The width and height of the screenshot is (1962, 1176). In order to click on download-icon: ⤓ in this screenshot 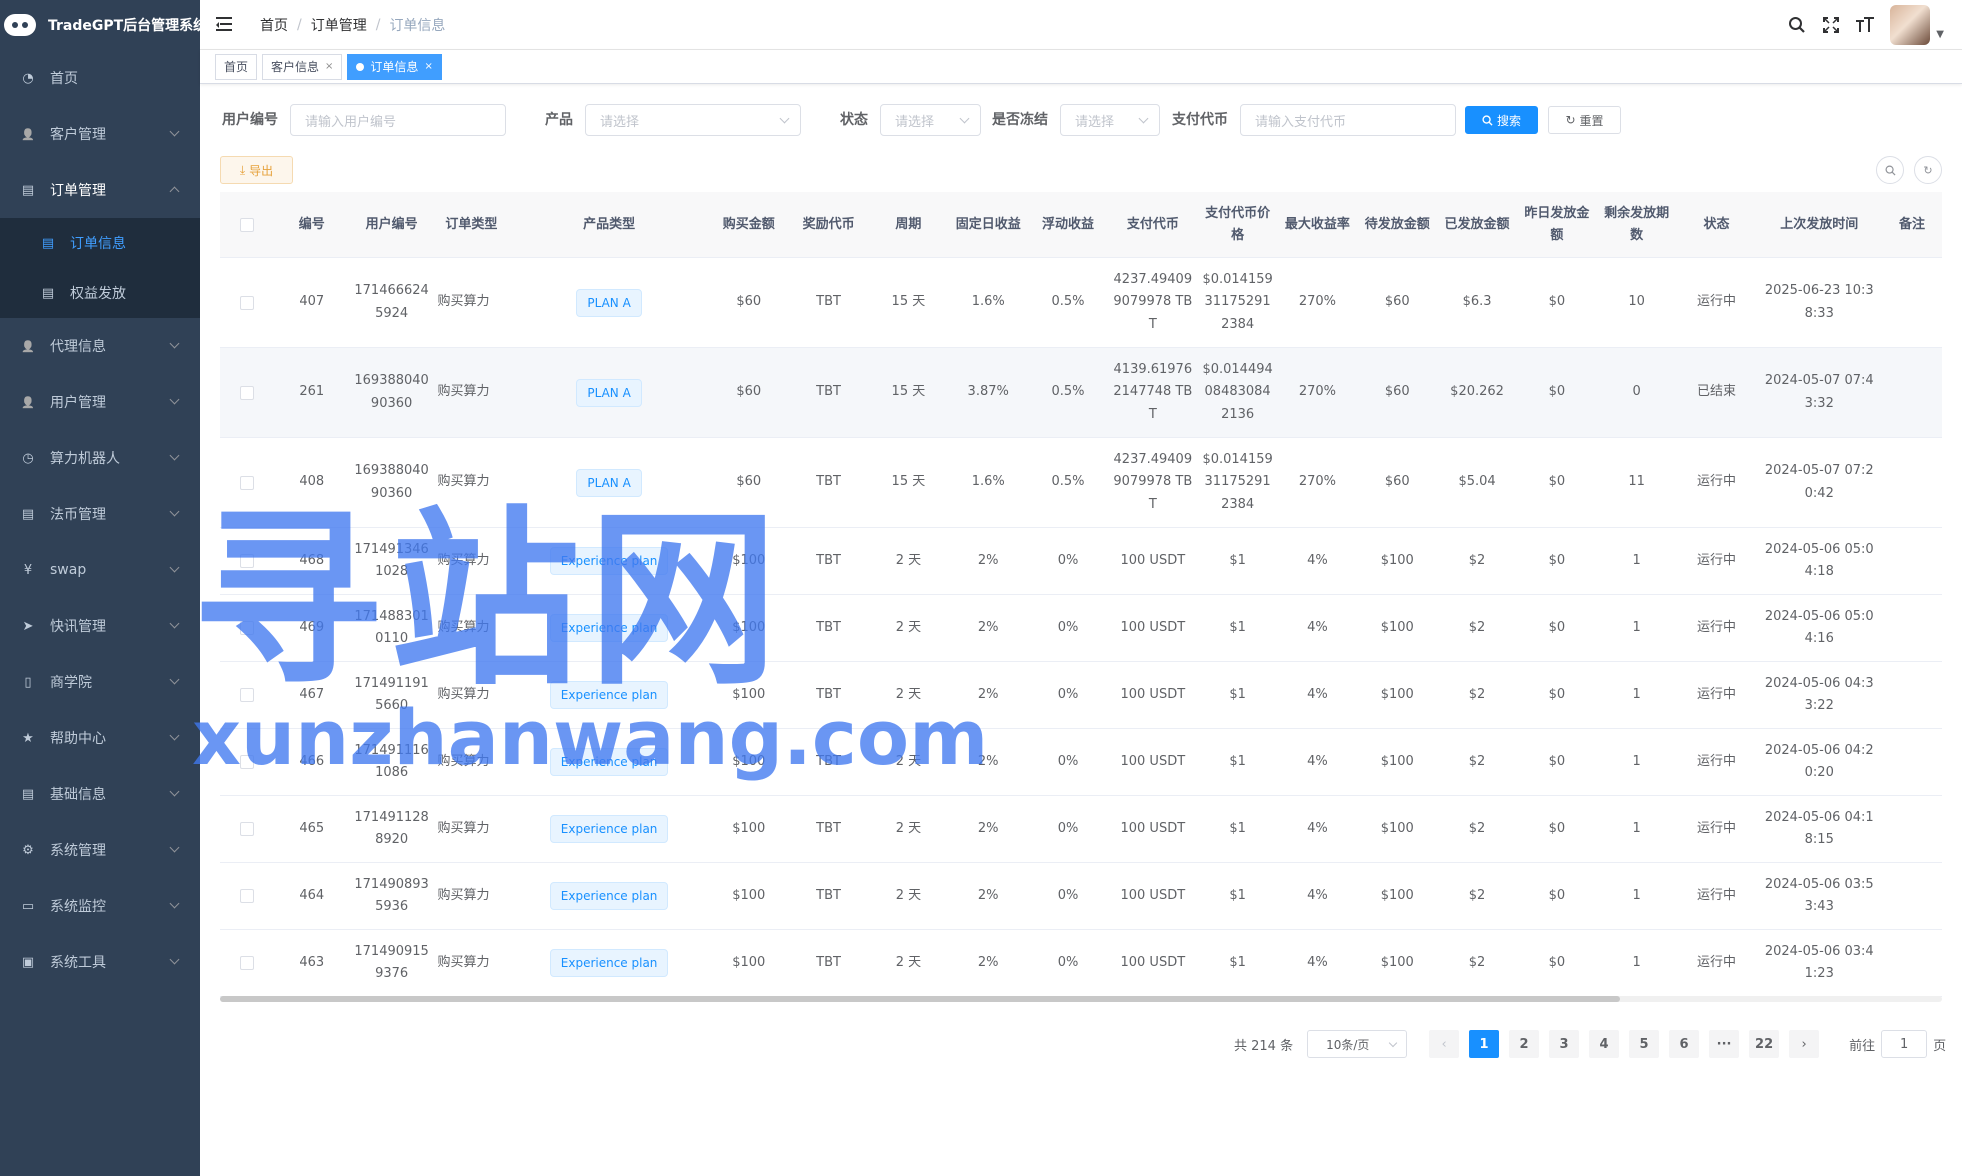, I will do `click(242, 169)`.